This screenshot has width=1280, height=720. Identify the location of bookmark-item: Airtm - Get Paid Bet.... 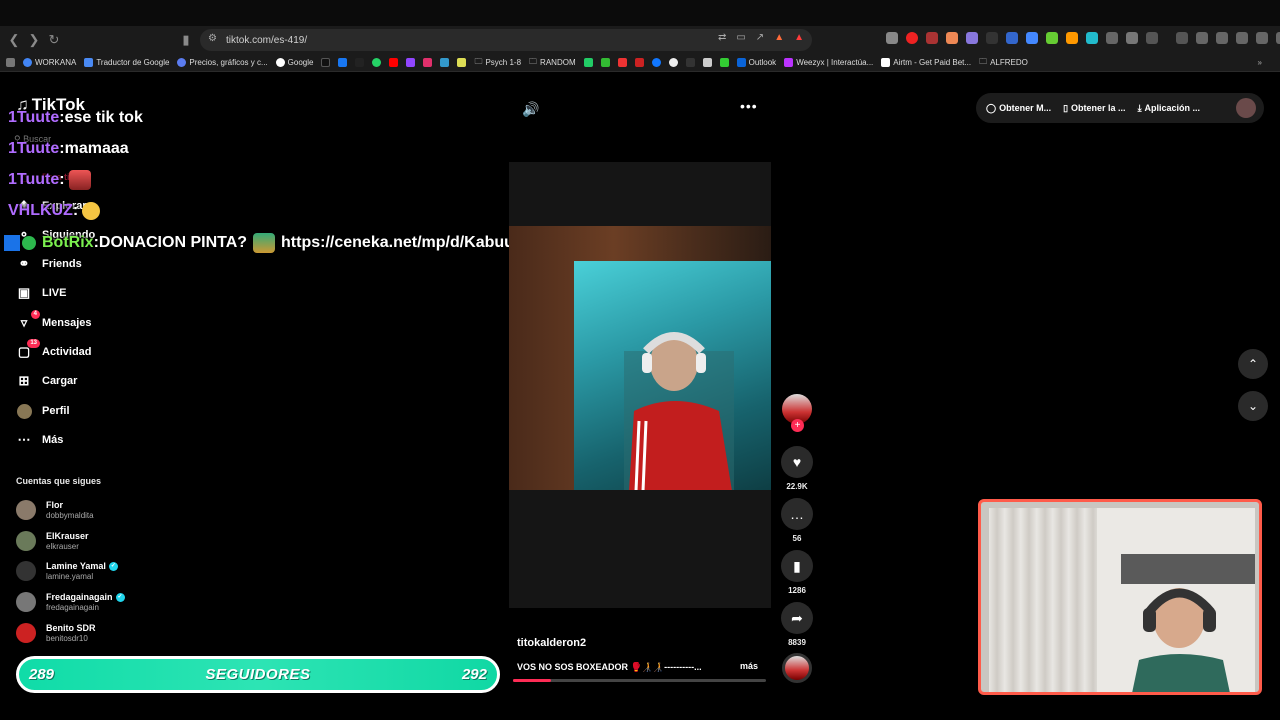
(926, 62).